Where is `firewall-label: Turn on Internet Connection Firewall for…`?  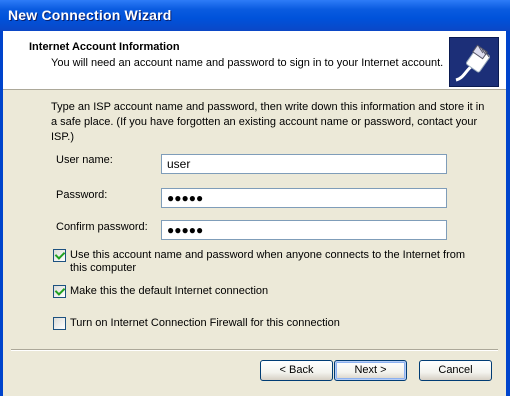
firewall-label: Turn on Internet Connection Firewall for… is located at coordinates (205, 323).